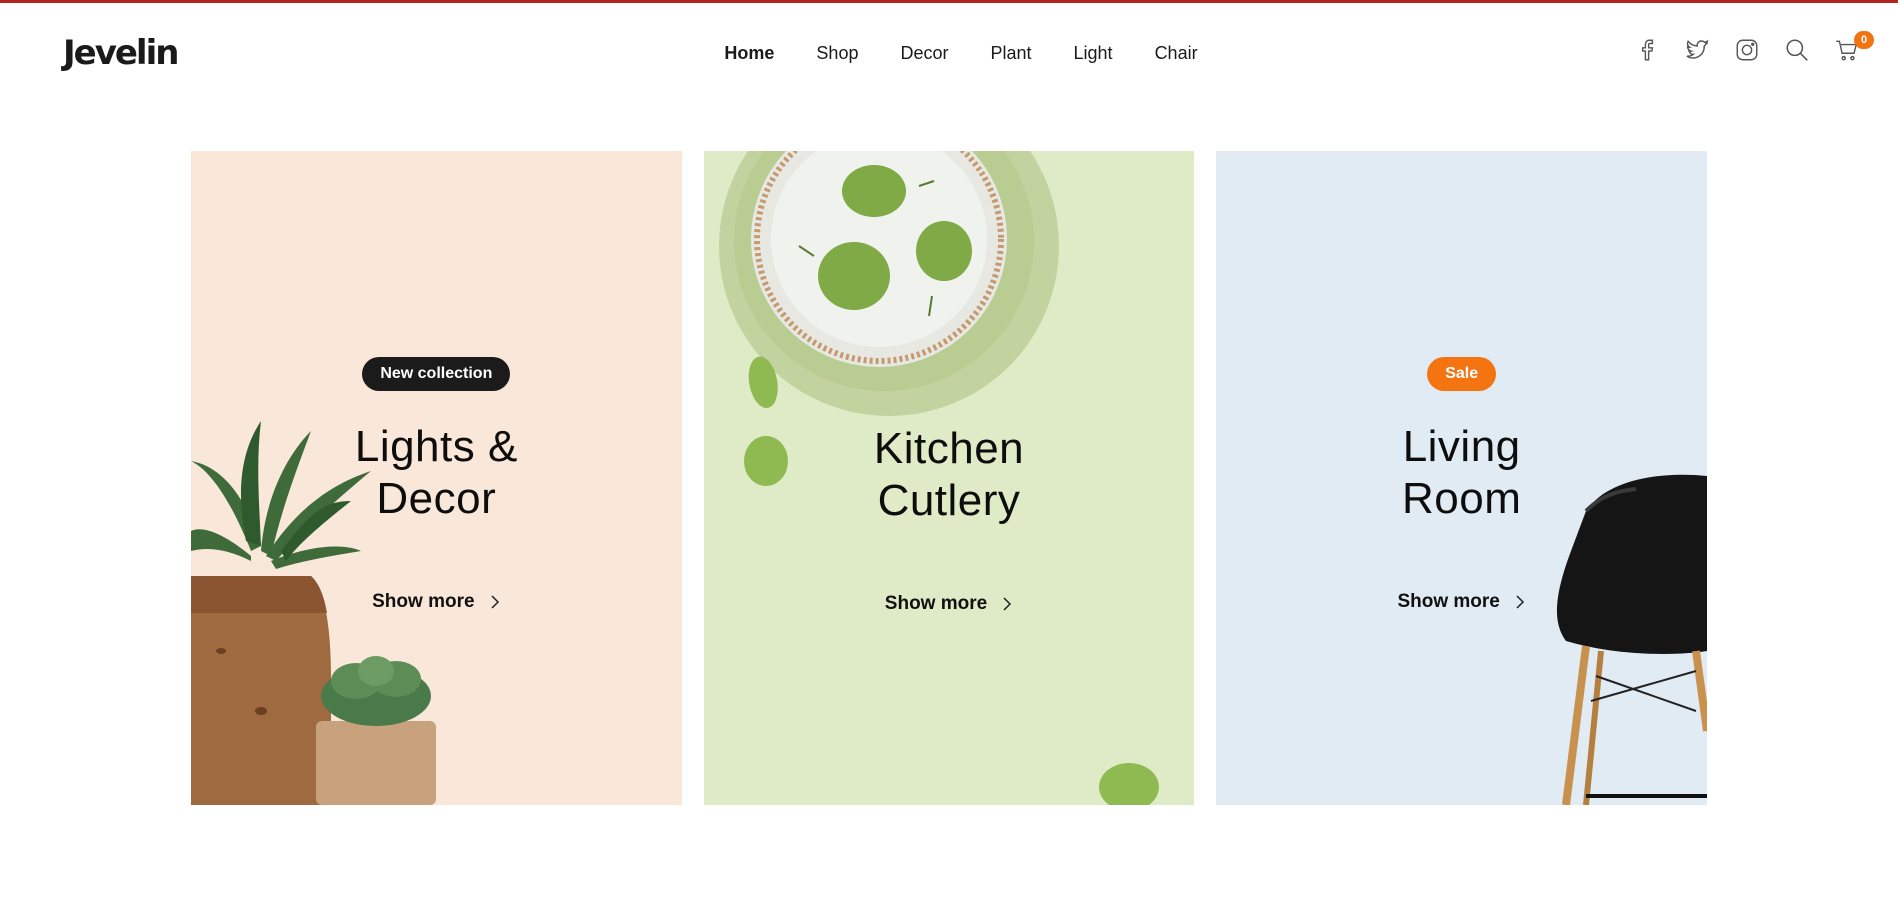 The height and width of the screenshot is (913, 1898). Describe the element at coordinates (1797, 50) in the screenshot. I see `search-icon` at that location.